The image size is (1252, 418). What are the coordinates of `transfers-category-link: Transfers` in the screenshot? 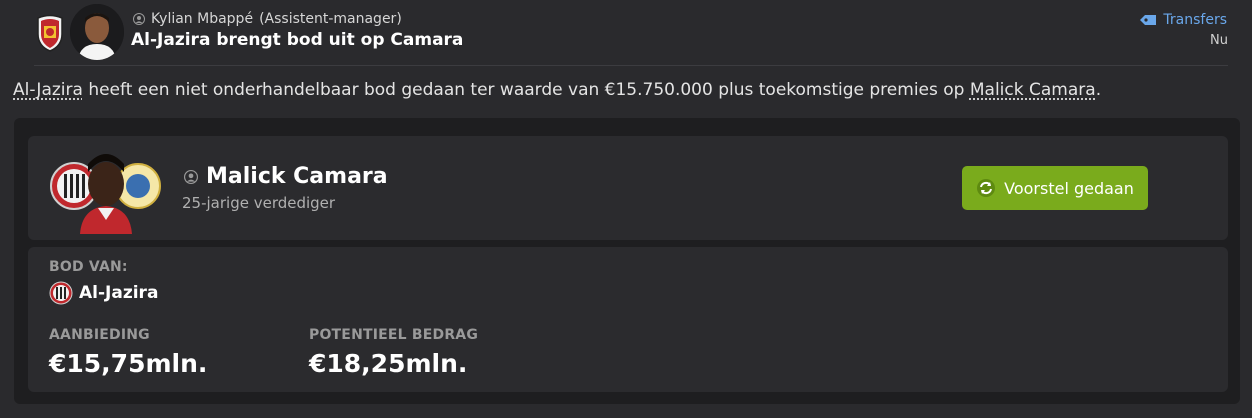 It's located at (1183, 20).